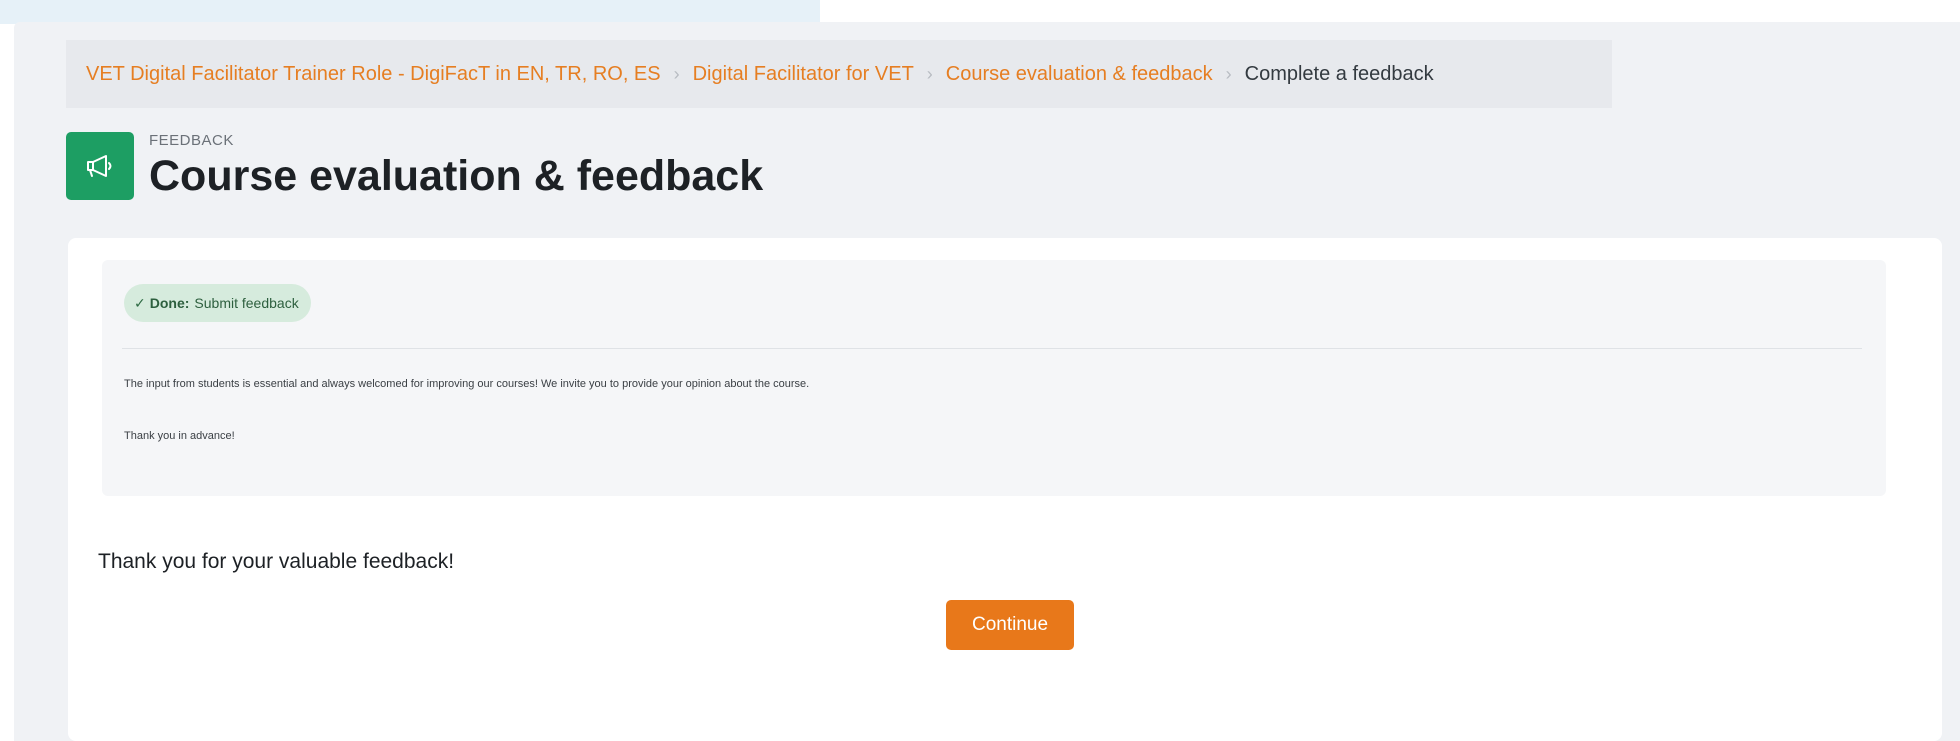  Describe the element at coordinates (169, 303) in the screenshot. I see `completion-status-label: Done:` at that location.